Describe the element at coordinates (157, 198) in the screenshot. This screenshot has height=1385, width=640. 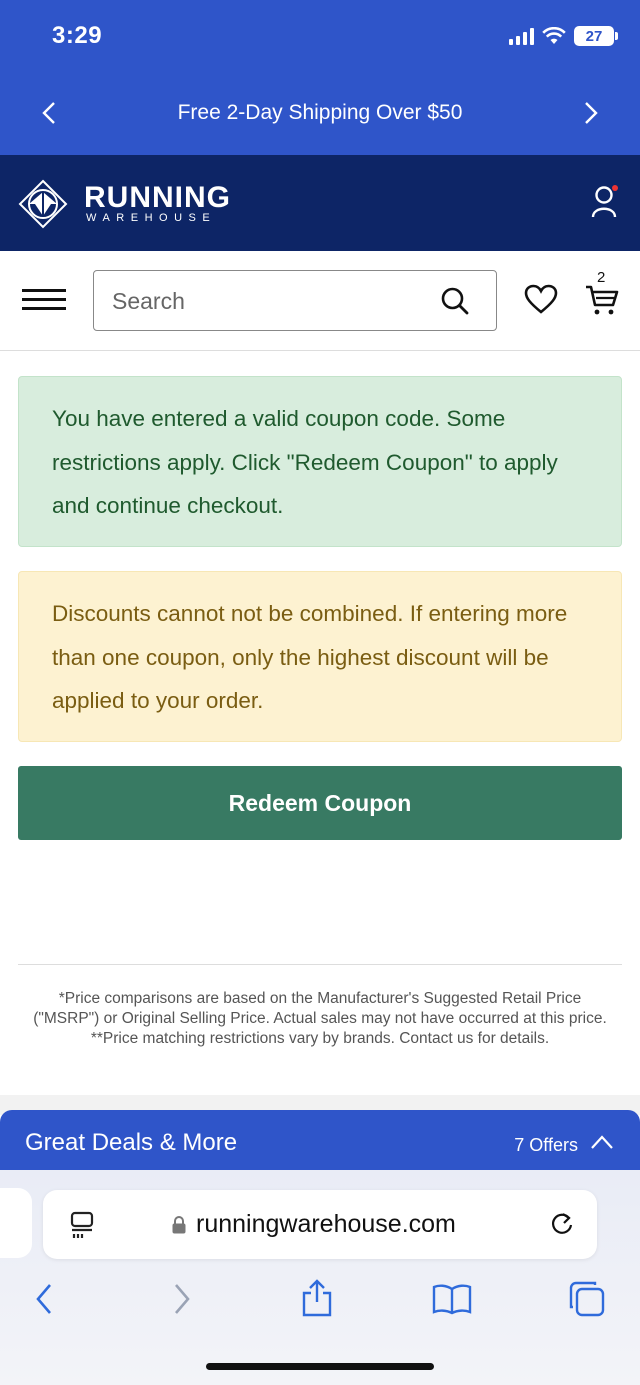
I see `brand-name: RUNNING` at that location.